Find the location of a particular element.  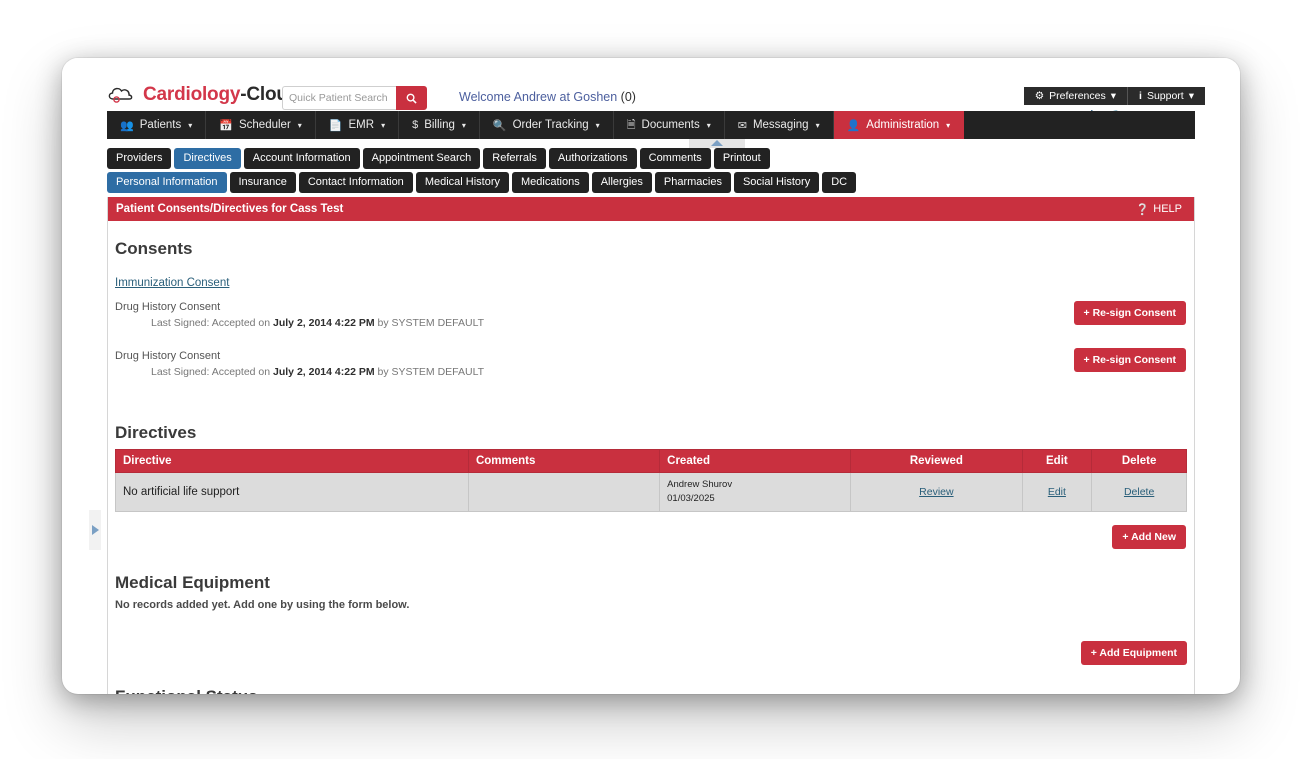

nav-item-scheduler: 📅 Scheduler ▾ is located at coordinates (261, 125).